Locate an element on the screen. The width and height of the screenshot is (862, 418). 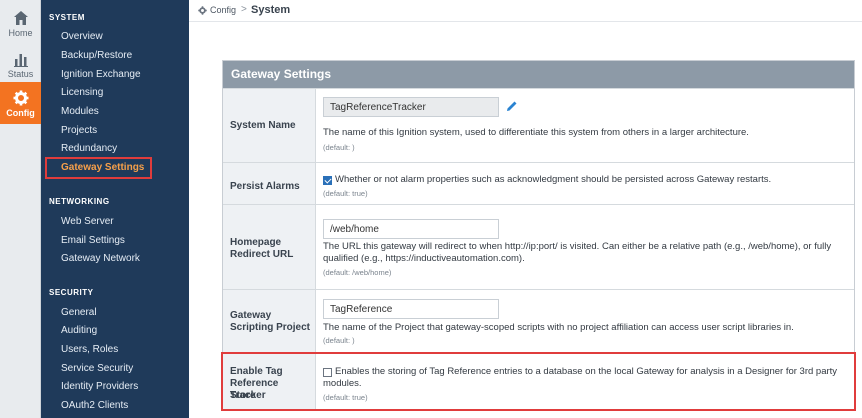
sidebar-item-service-security: Service Security is located at coordinates (97, 368).